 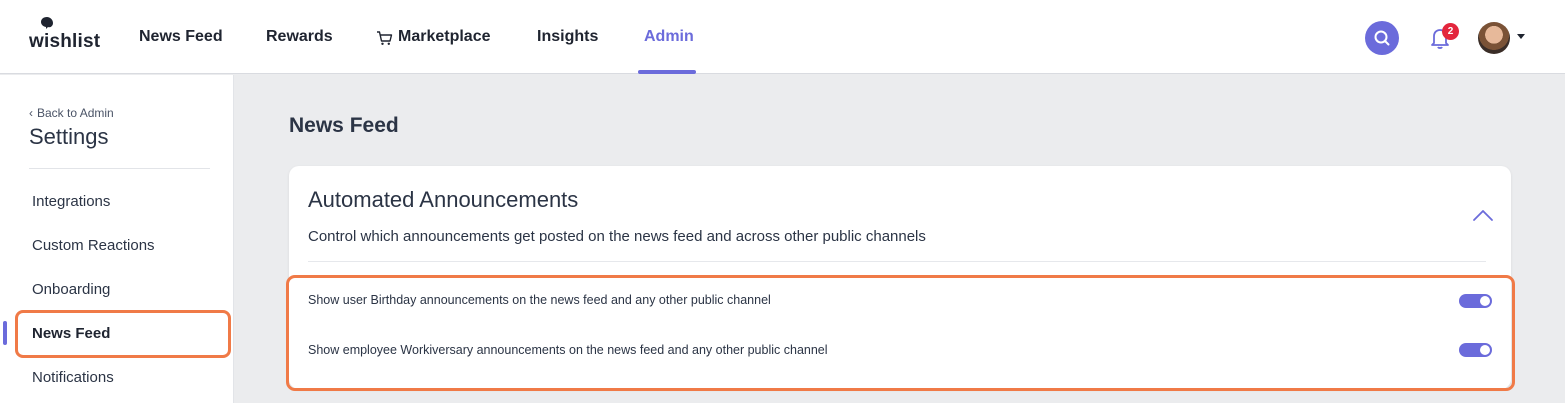 What do you see at coordinates (385, 38) in the screenshot?
I see `cart-icon` at bounding box center [385, 38].